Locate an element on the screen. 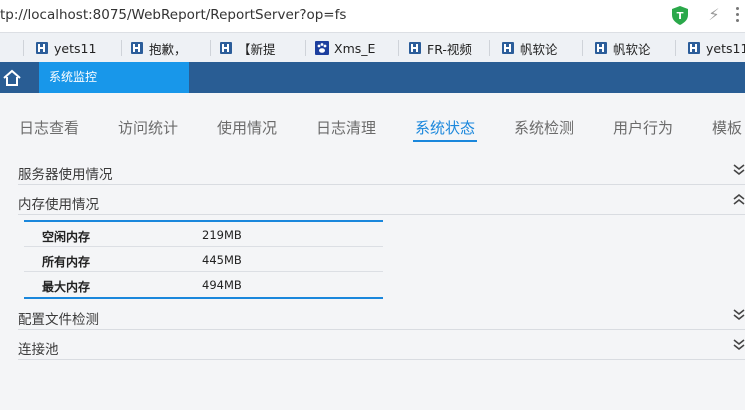 The height and width of the screenshot is (410, 745). tab-system-status: 系统状态 is located at coordinates (445, 127).